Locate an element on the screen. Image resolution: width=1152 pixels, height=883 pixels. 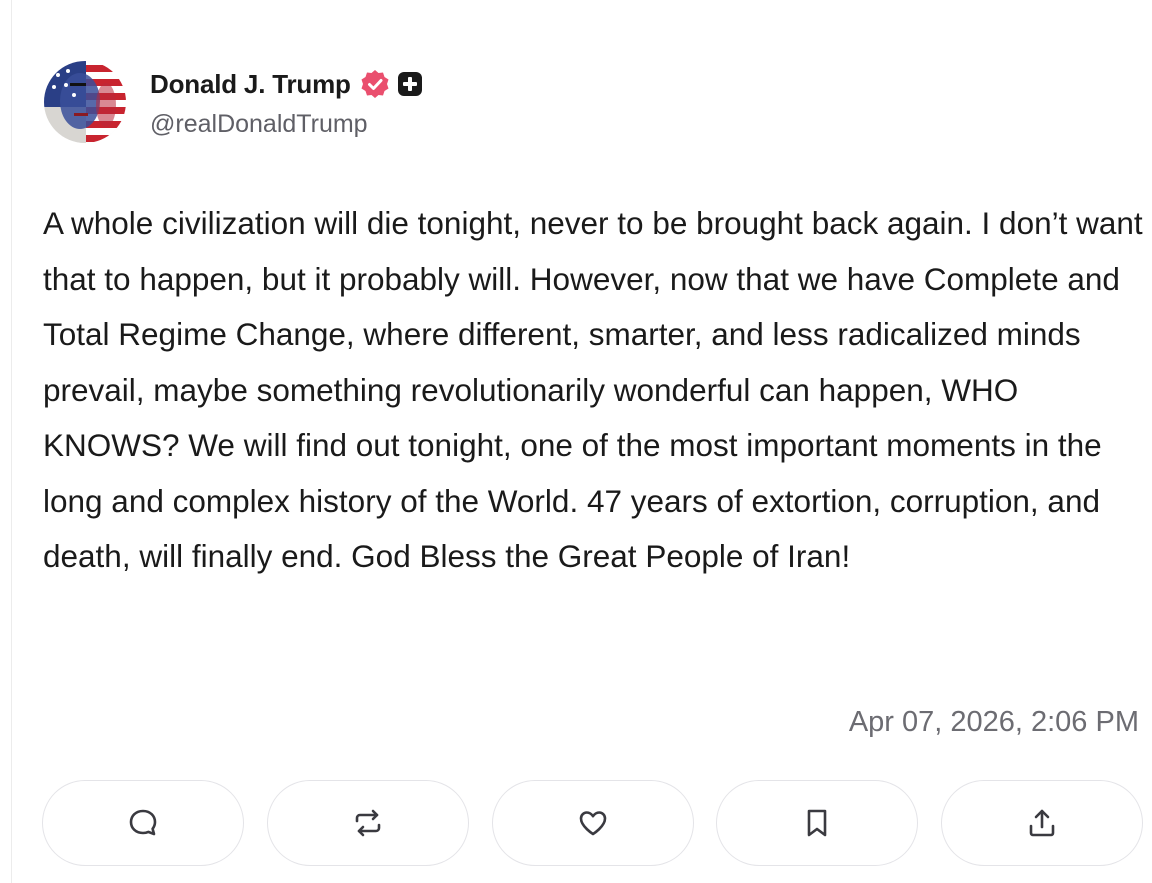
reply-button is located at coordinates (143, 823).